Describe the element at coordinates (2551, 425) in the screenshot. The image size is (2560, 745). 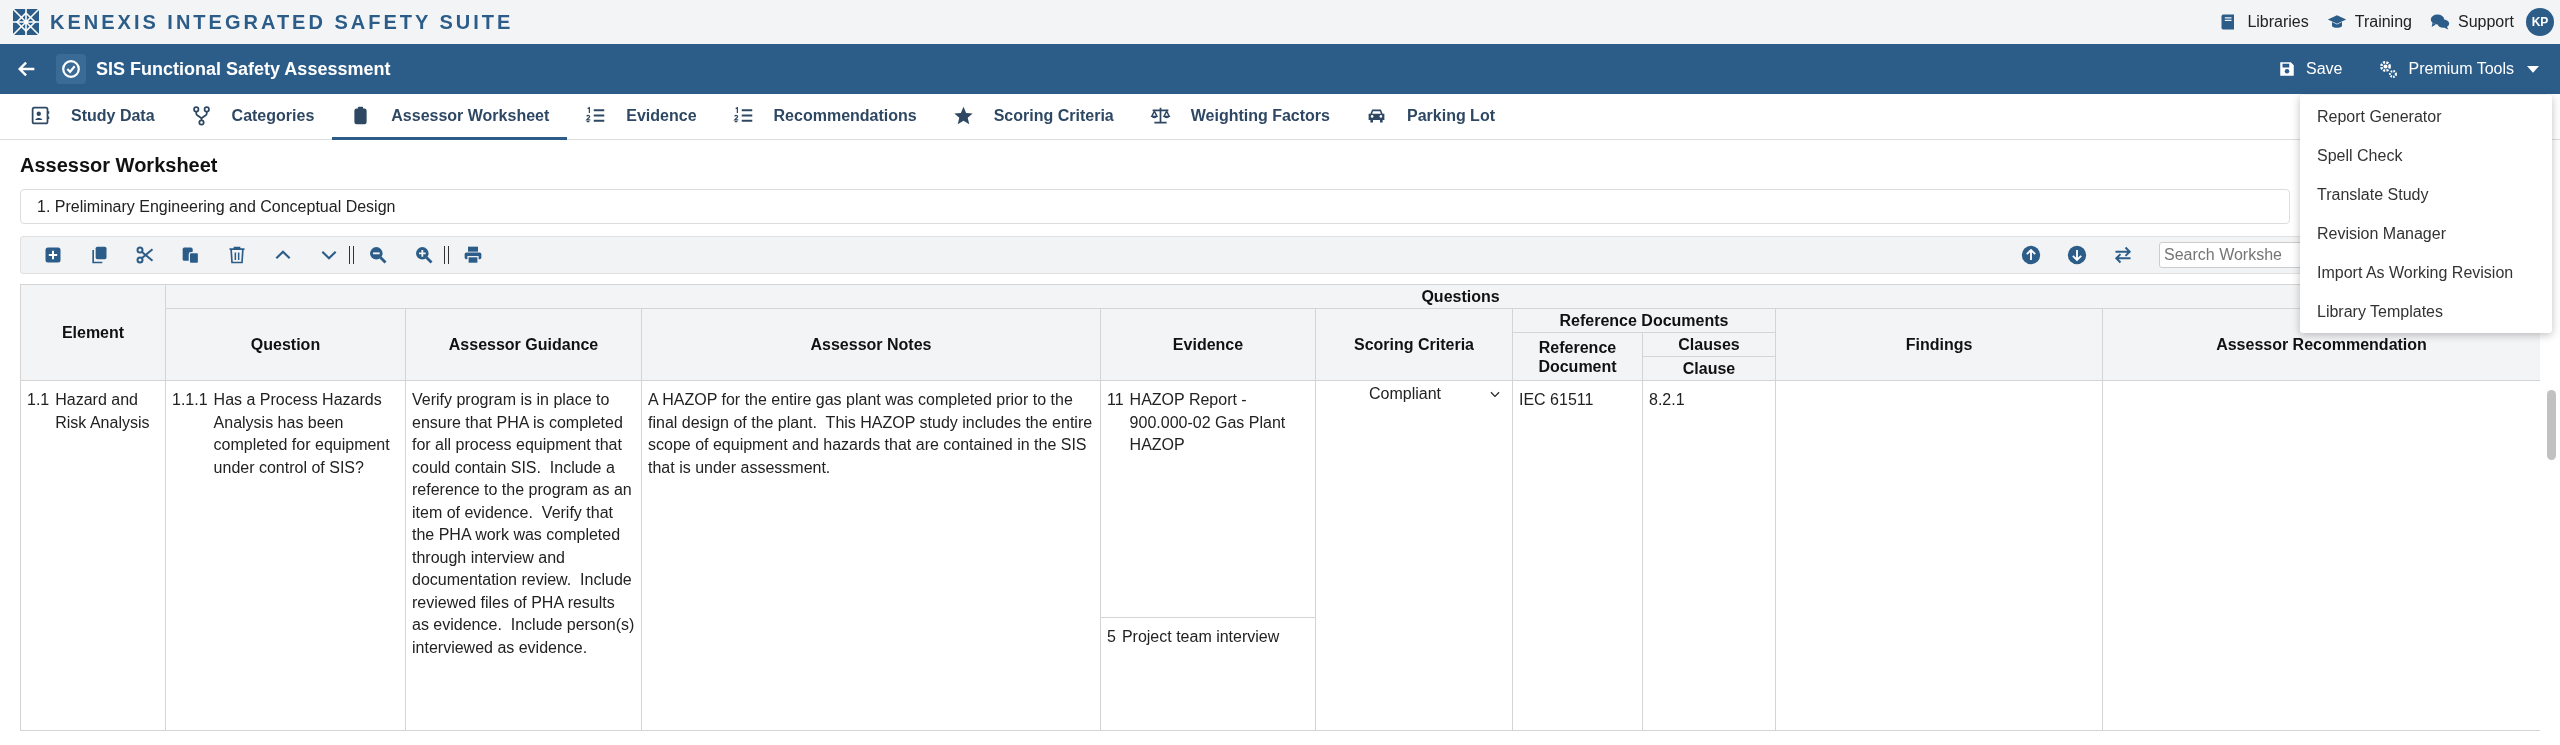
I see `scrollbar` at that location.